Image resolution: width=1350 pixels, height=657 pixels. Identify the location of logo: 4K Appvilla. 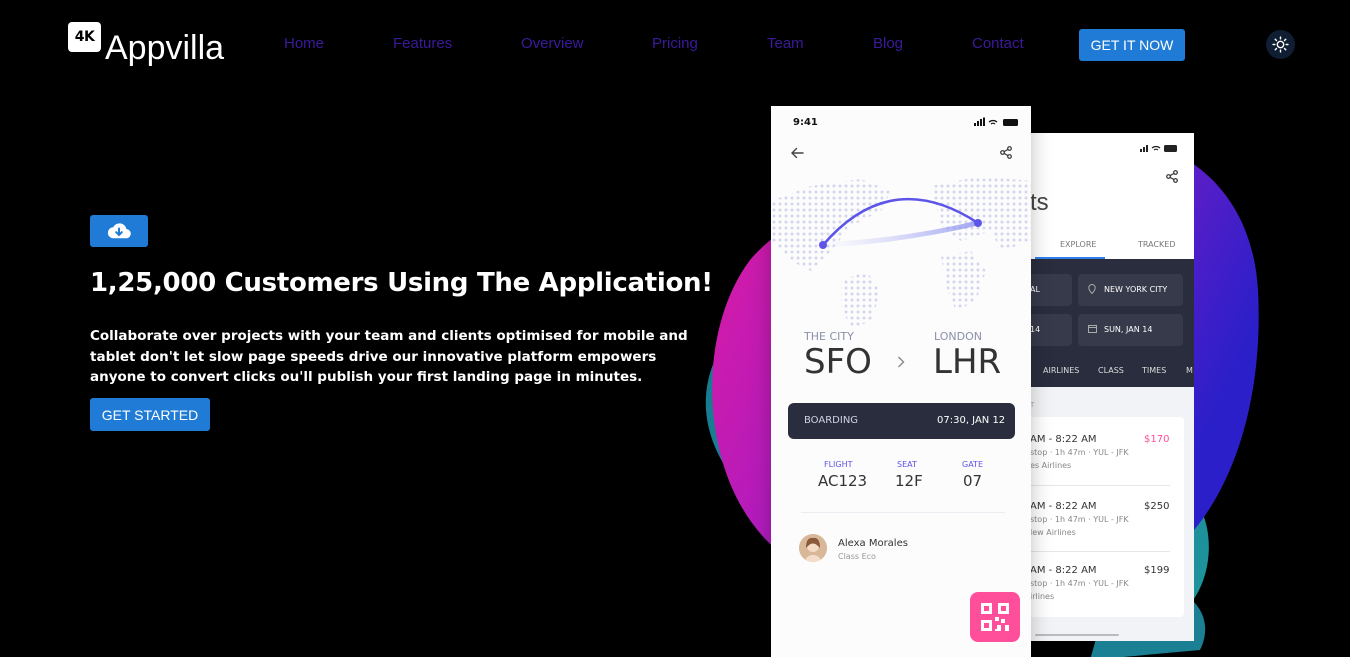
(146, 46).